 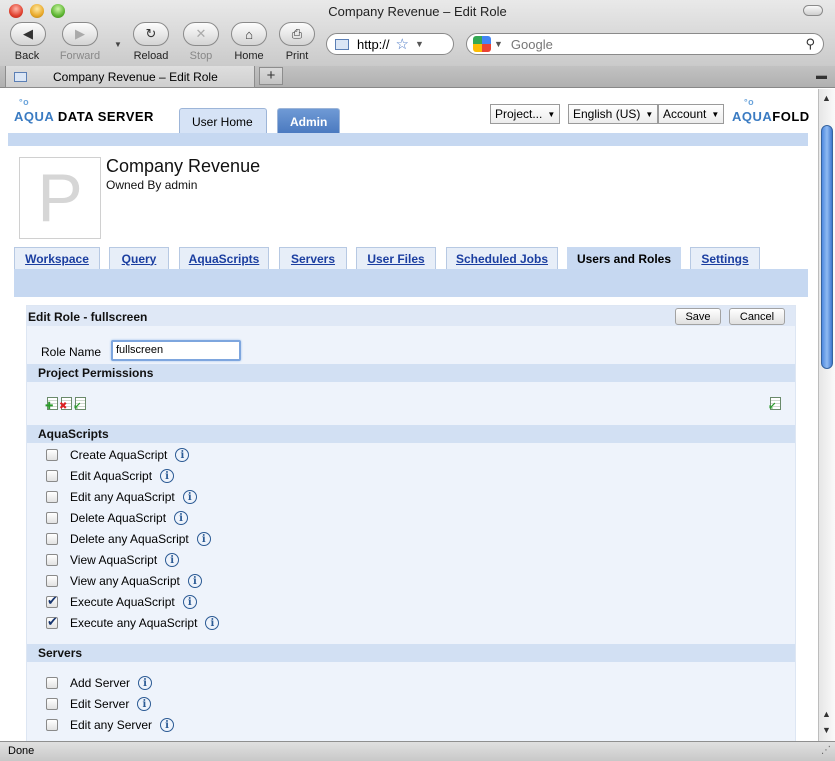 I want to click on cancel-button: Cancel, so click(x=757, y=316).